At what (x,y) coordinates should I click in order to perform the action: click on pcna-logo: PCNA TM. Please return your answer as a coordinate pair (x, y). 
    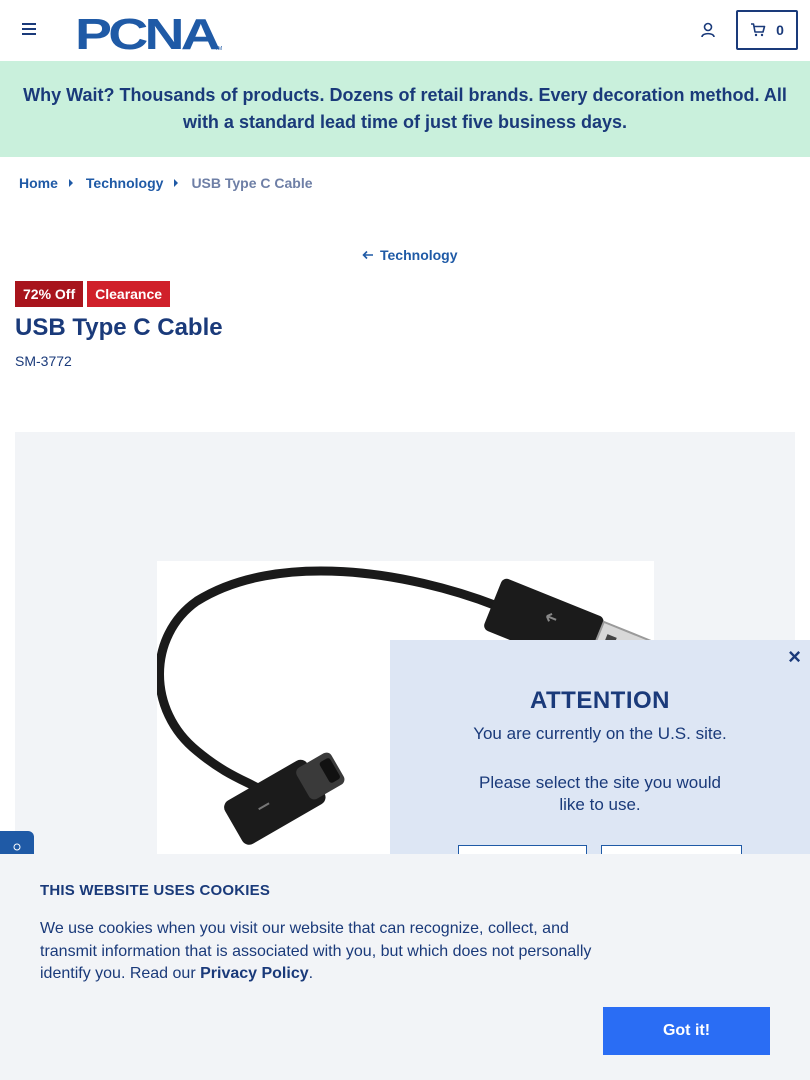
    Looking at the image, I should click on (150, 34).